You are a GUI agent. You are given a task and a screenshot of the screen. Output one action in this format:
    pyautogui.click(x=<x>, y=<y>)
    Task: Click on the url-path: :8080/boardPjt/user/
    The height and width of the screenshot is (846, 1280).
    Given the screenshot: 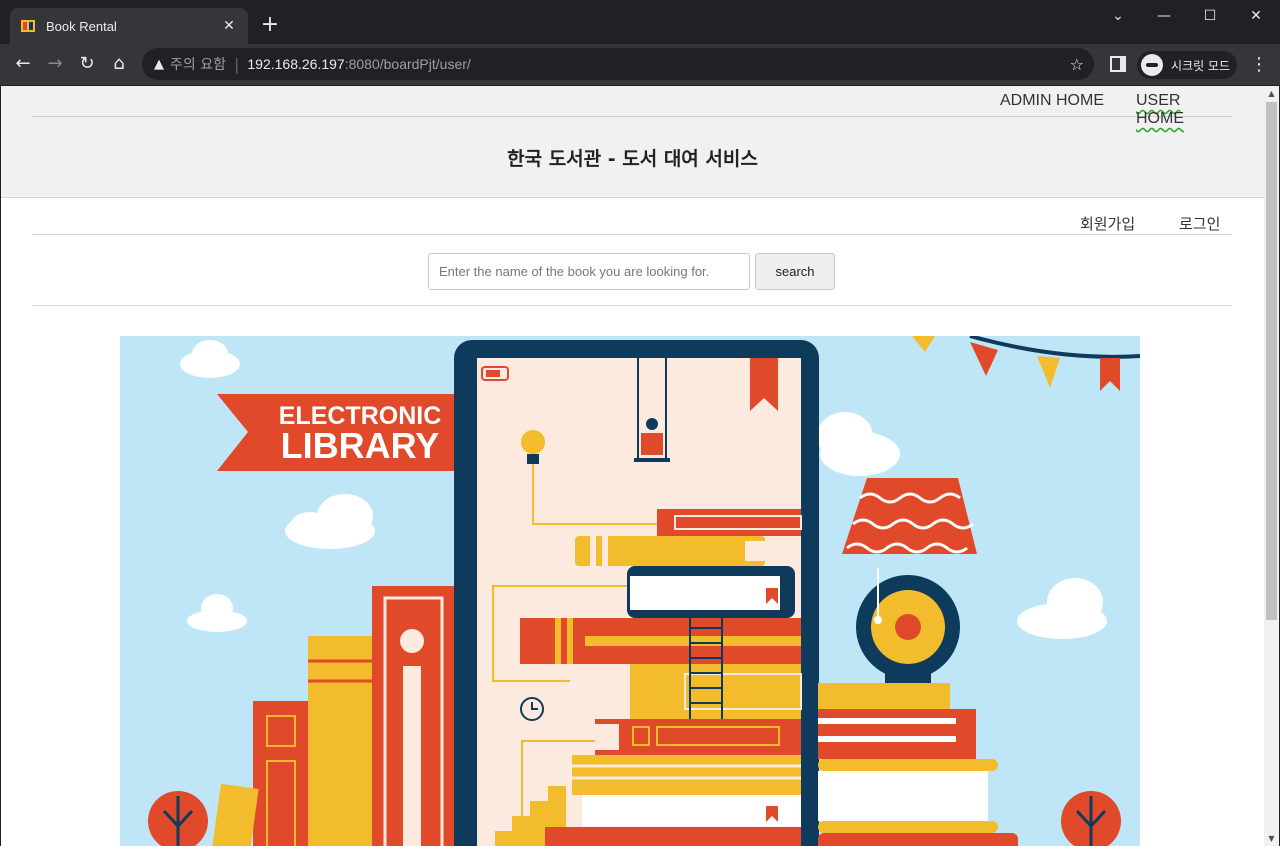 What is the action you would take?
    pyautogui.click(x=407, y=64)
    